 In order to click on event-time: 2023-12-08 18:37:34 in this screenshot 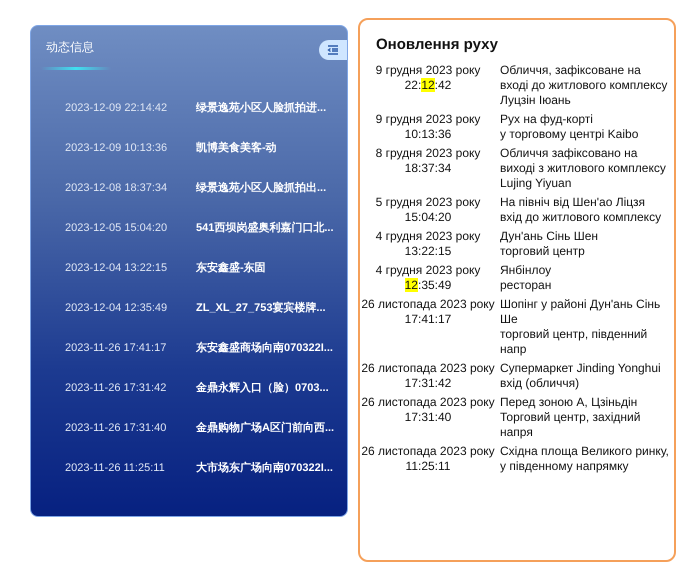, I will do `click(116, 188)`.